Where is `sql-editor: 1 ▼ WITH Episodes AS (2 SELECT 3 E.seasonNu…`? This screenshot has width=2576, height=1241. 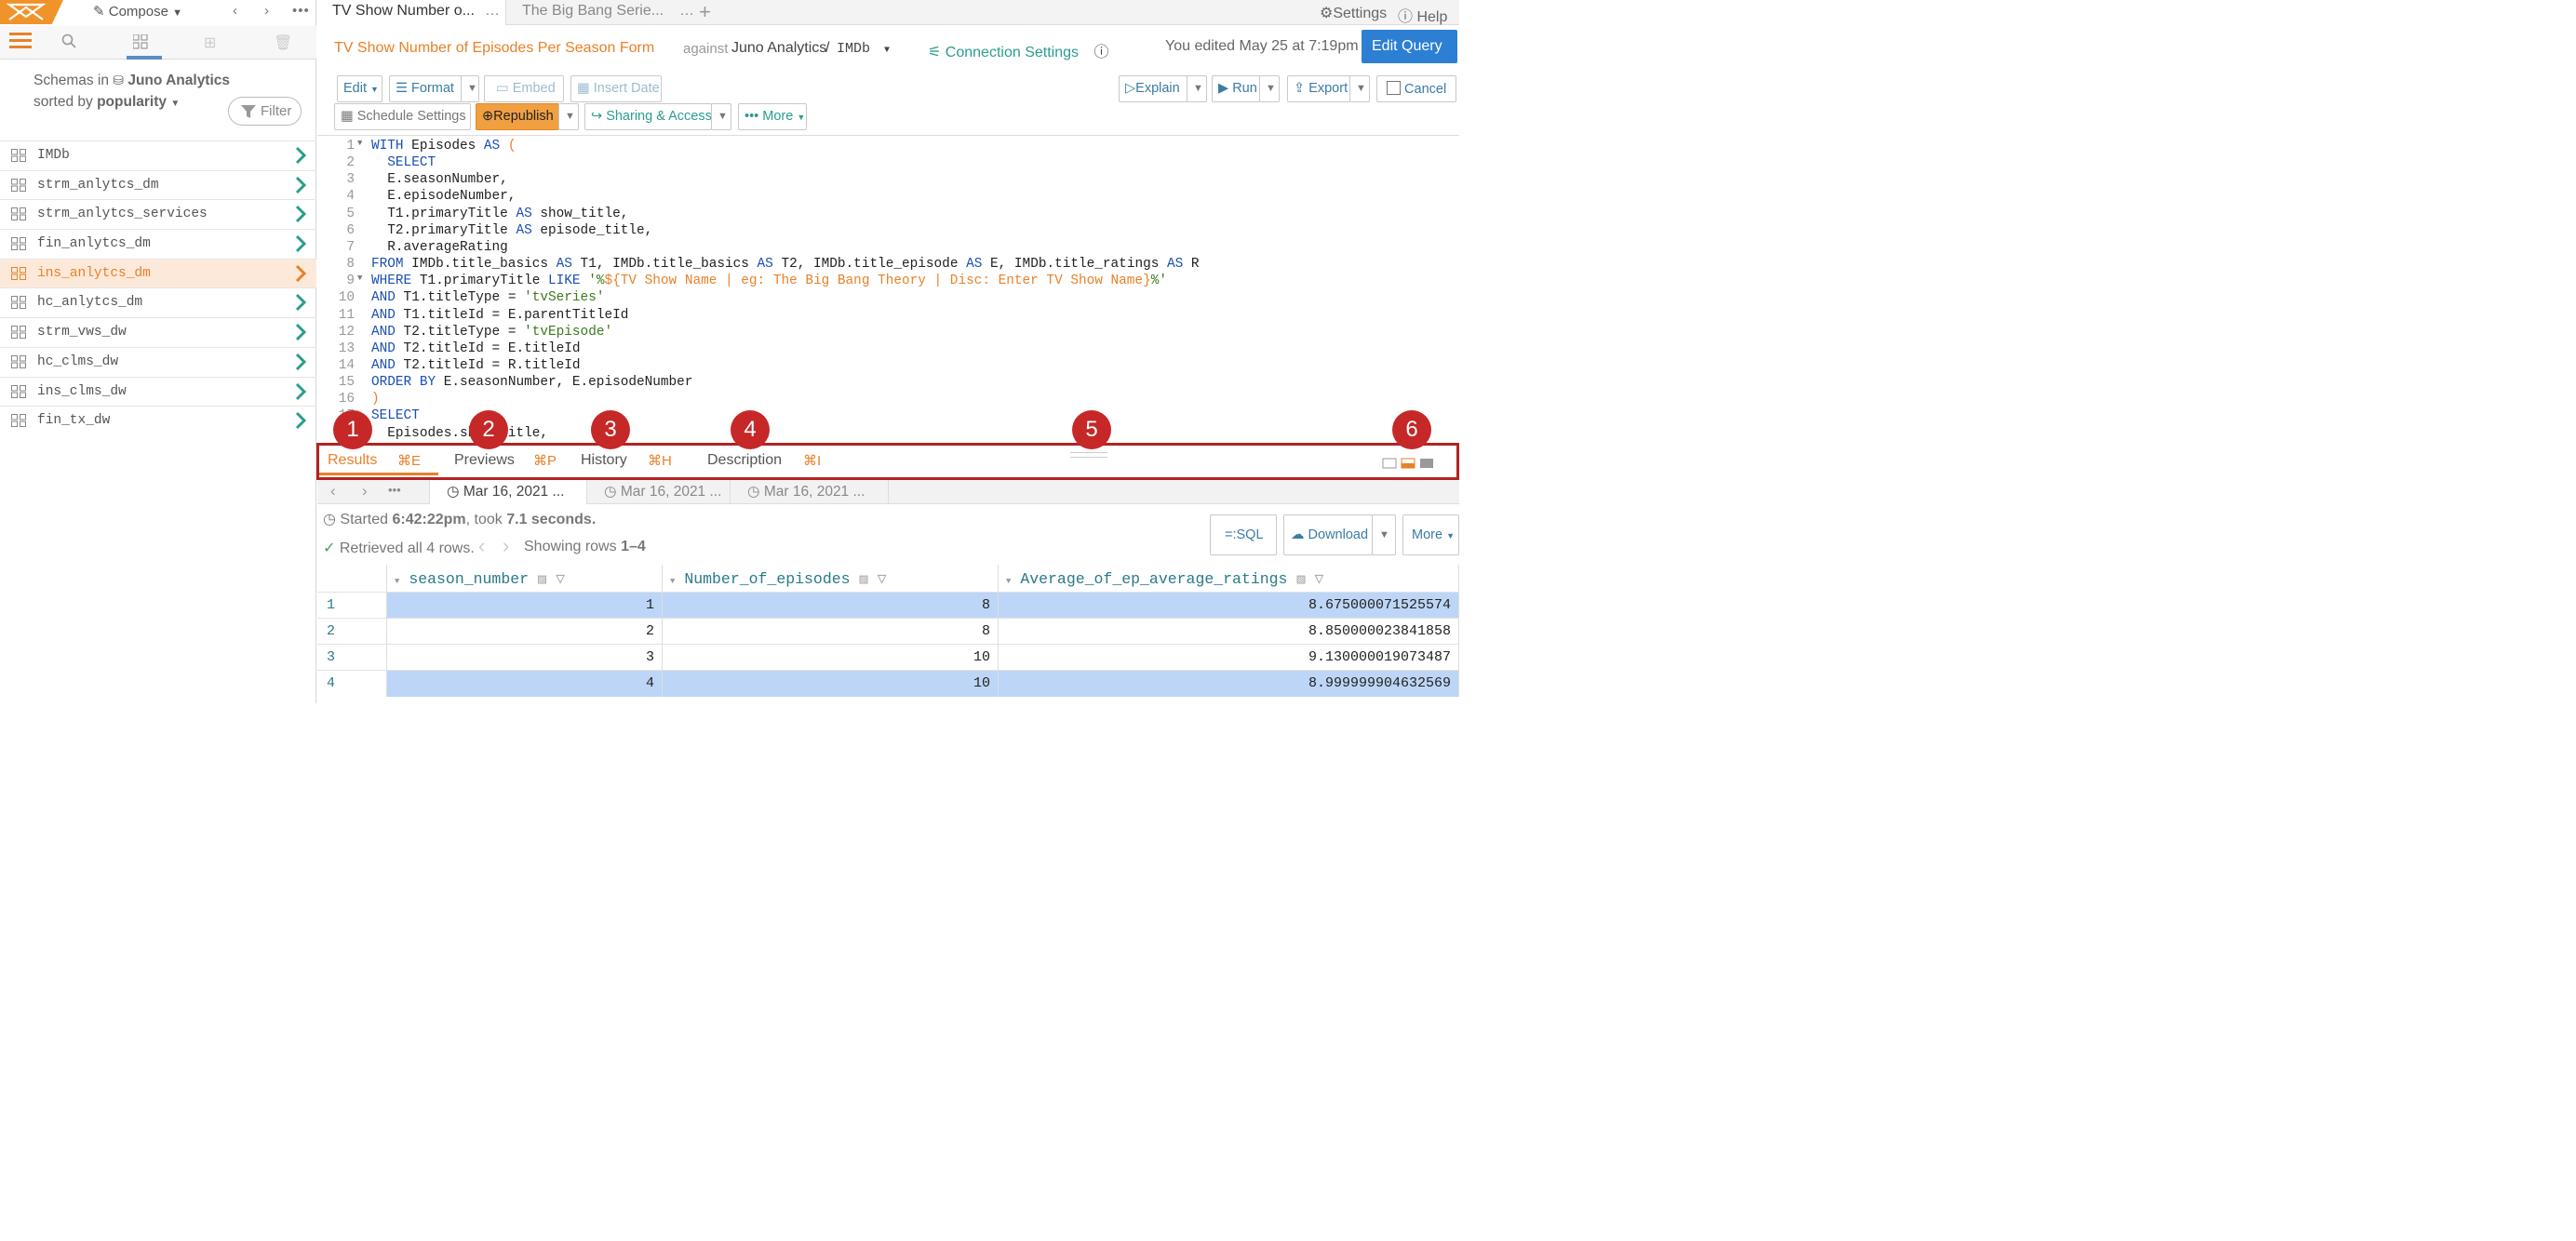 sql-editor: 1 ▼ WITH Episodes AS (2 SELECT 3 E.seasonNu… is located at coordinates (888, 287).